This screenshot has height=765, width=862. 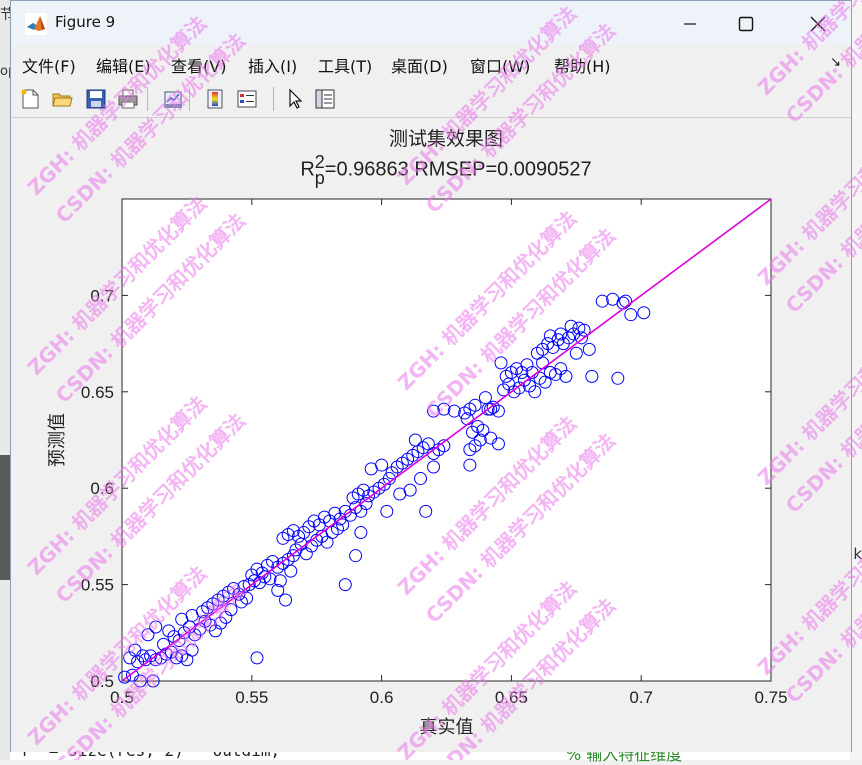 What do you see at coordinates (57, 440) in the screenshot?
I see `y-axis-label: 预测值` at bounding box center [57, 440].